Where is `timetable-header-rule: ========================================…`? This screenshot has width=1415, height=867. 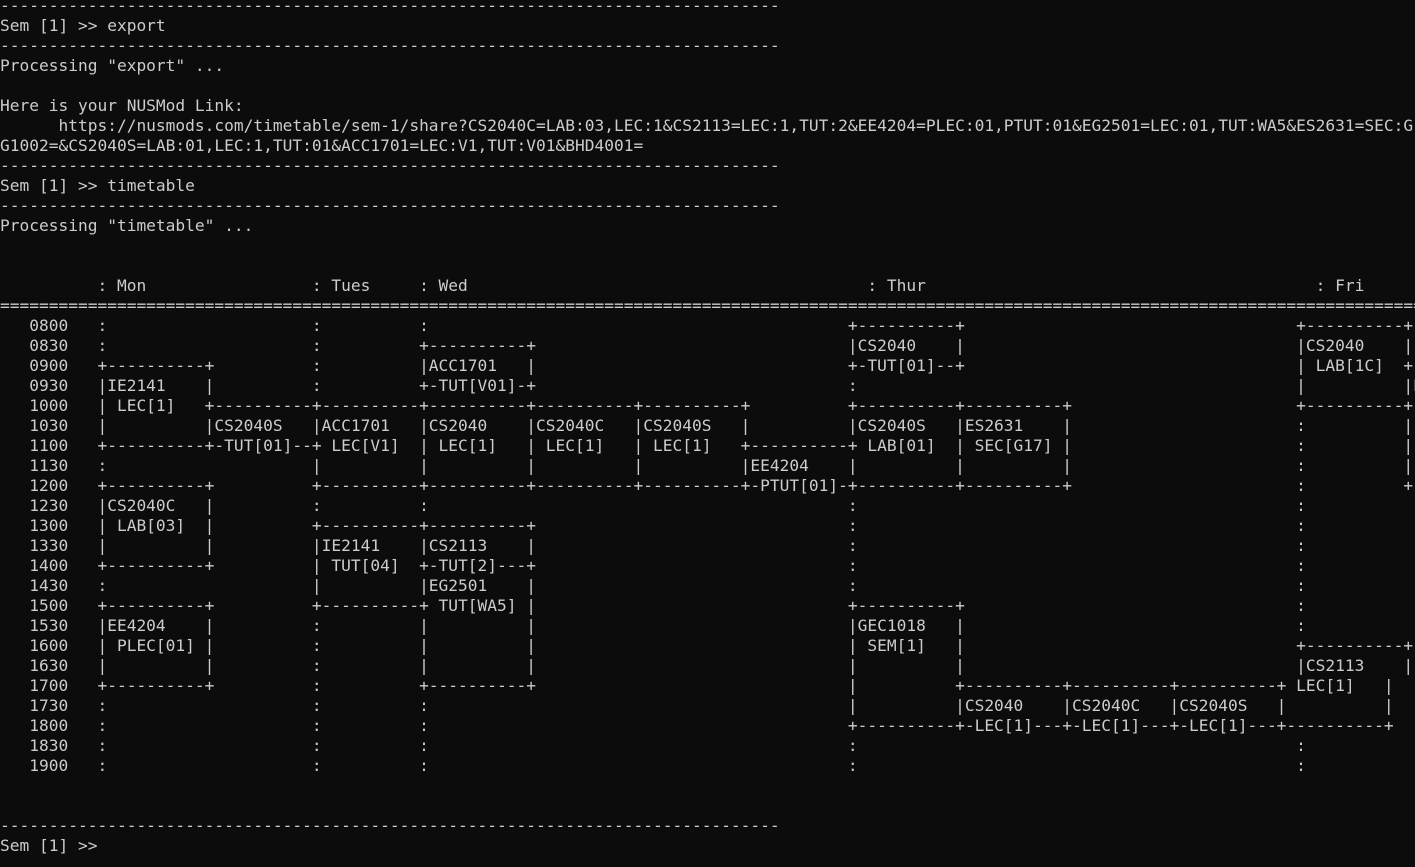 timetable-header-rule: ========================================… is located at coordinates (707, 305).